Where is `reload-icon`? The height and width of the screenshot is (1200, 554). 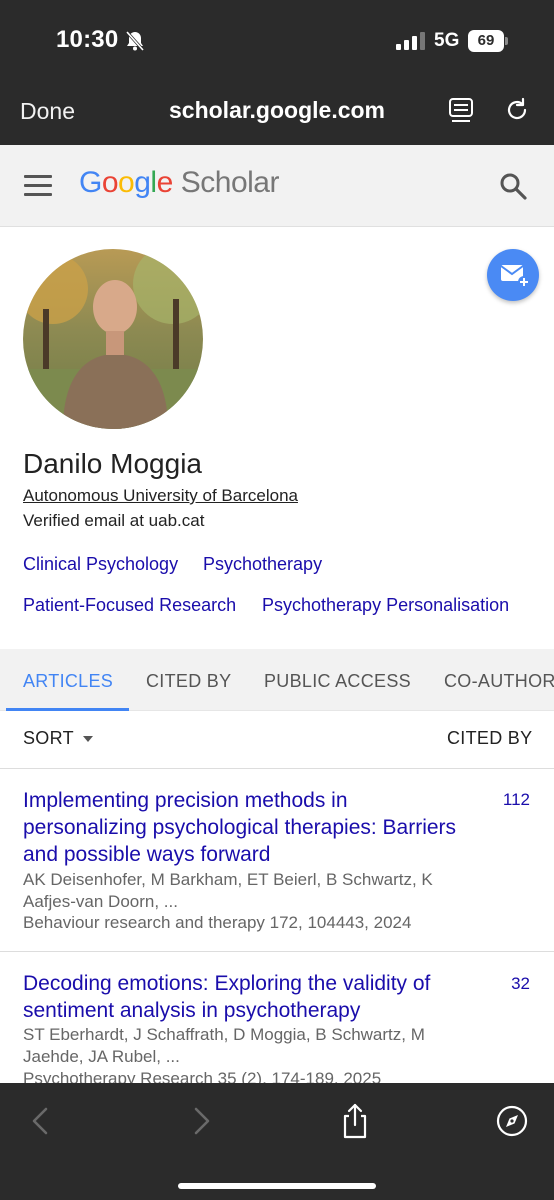 reload-icon is located at coordinates (517, 110).